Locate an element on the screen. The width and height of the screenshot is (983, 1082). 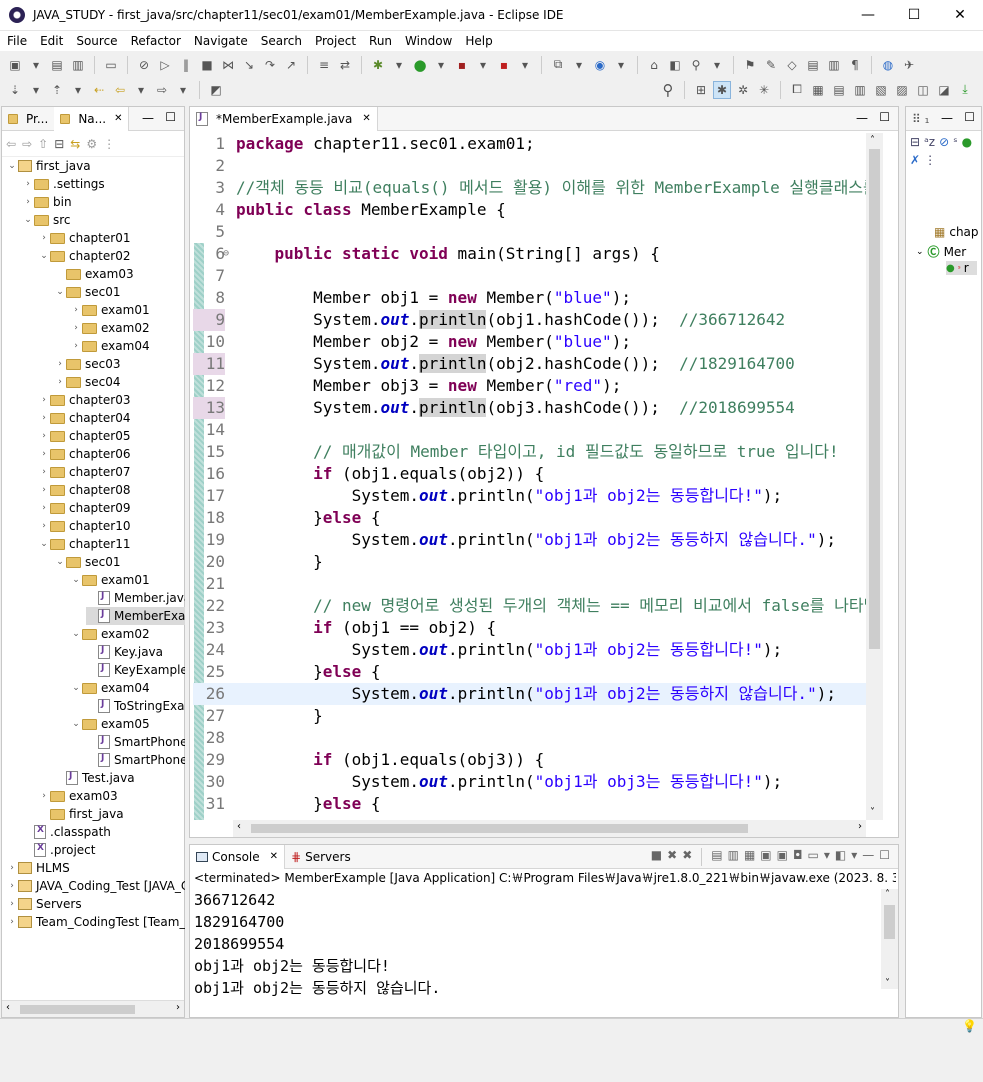
debug-icon: ✱ is located at coordinates (378, 65).